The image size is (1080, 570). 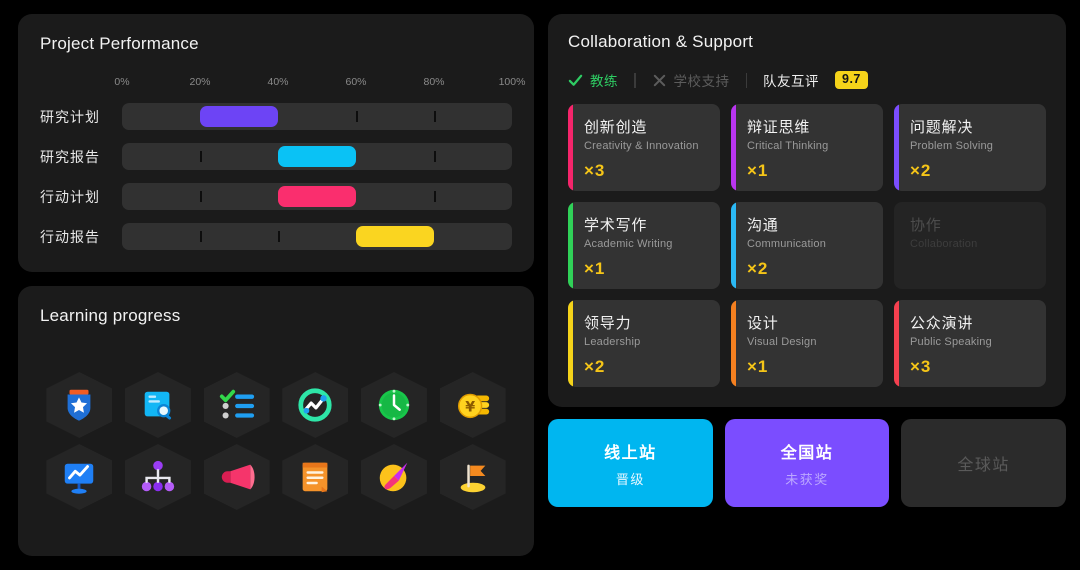 What do you see at coordinates (763, 225) in the screenshot?
I see `skill-name-cn: 沟通` at bounding box center [763, 225].